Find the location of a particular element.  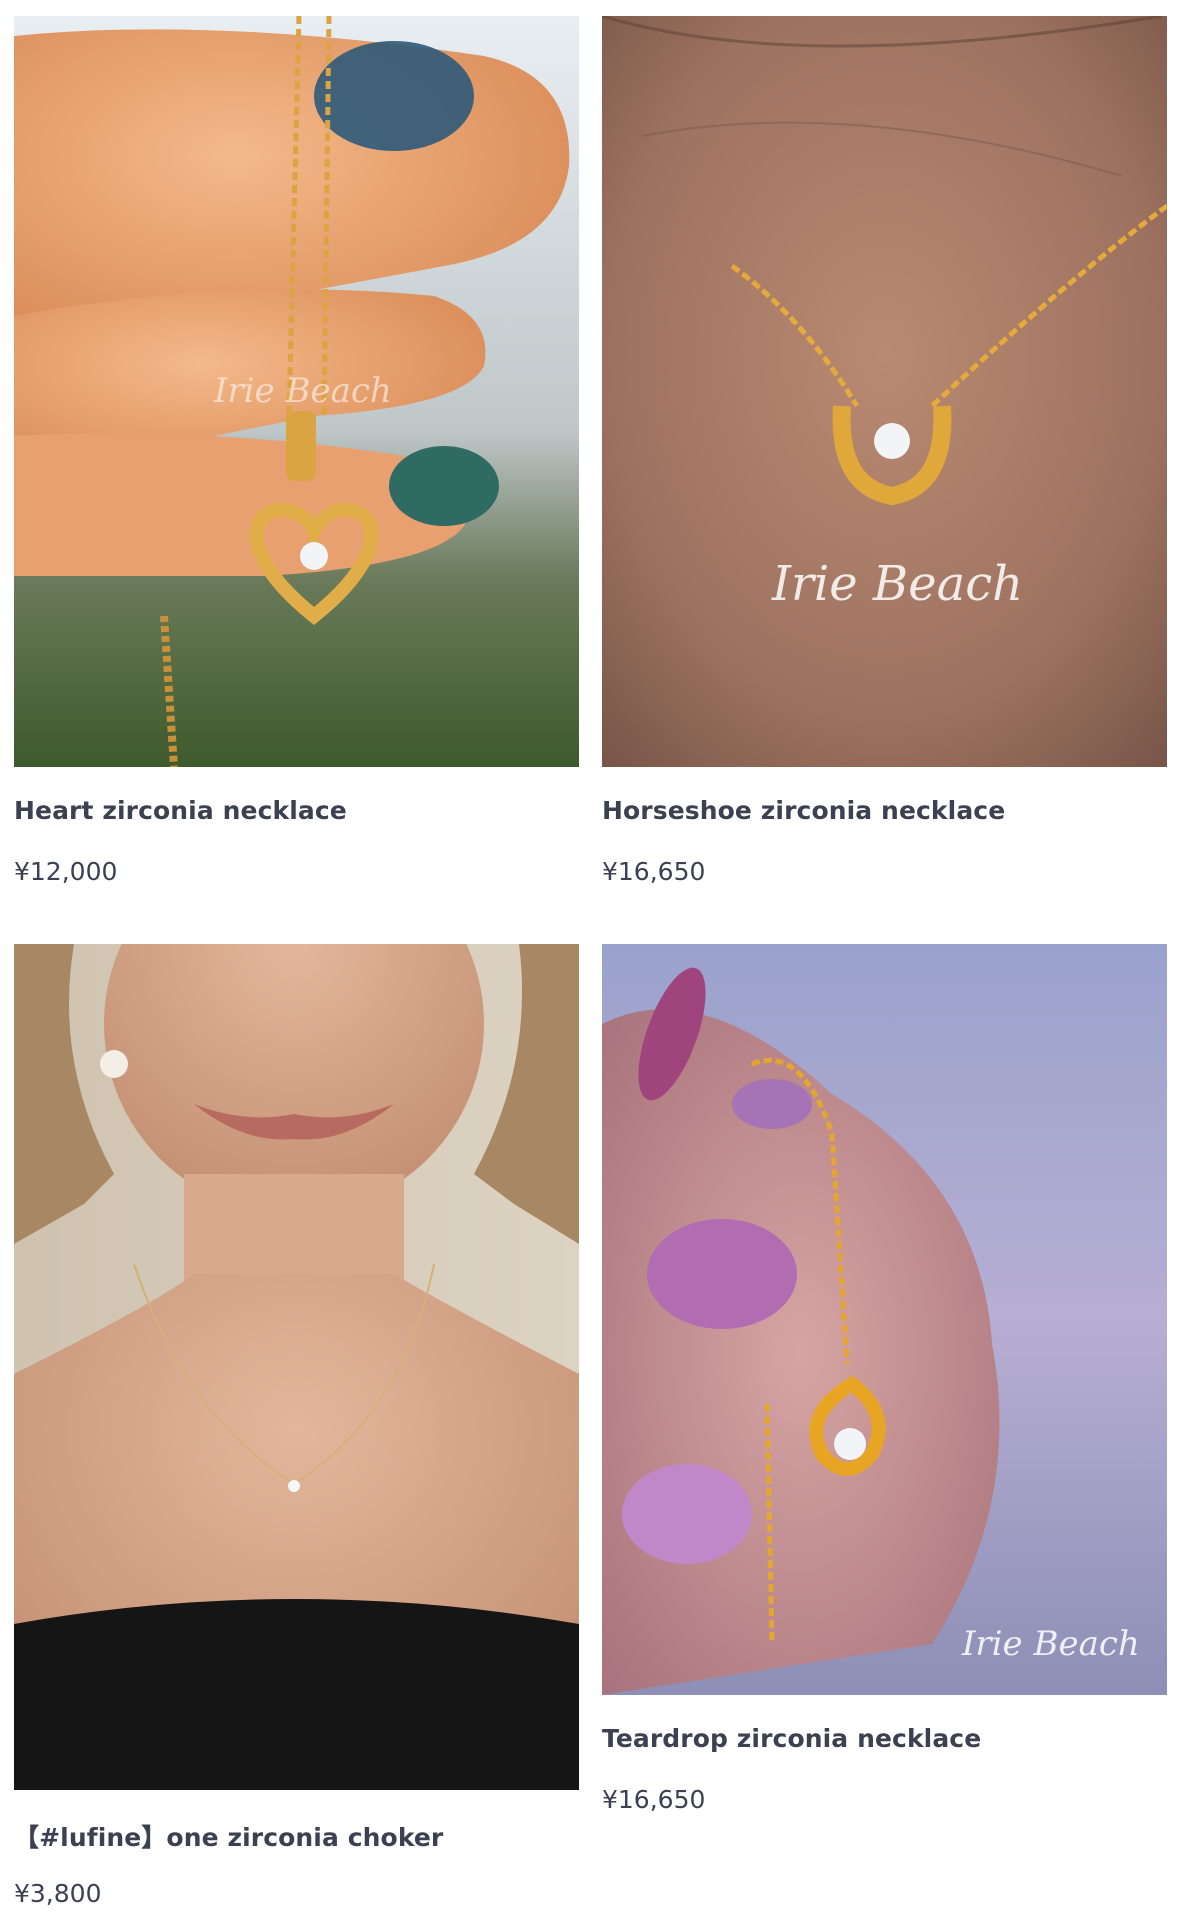

product-title: Heart zirconia necklace is located at coordinates (180, 810).